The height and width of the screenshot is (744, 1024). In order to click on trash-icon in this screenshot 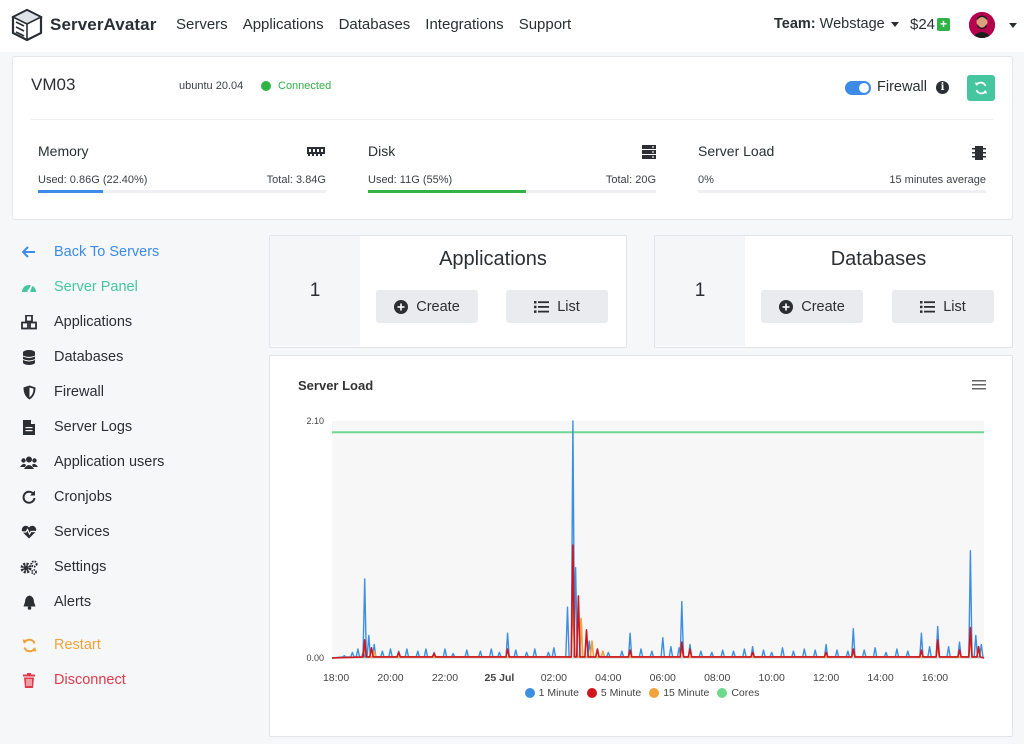, I will do `click(29, 680)`.